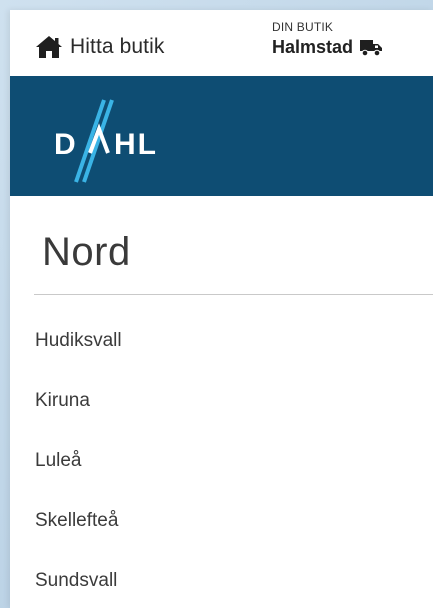 This screenshot has width=433, height=608. I want to click on store-link-kiruna: Kiruna, so click(78, 418).